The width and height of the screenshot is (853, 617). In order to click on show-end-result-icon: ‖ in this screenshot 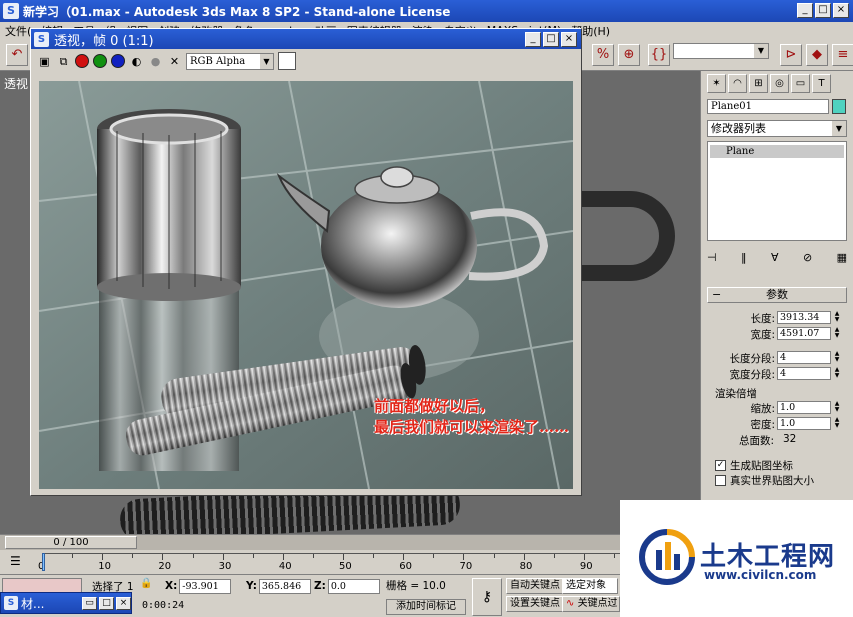, I will do `click(744, 260)`.